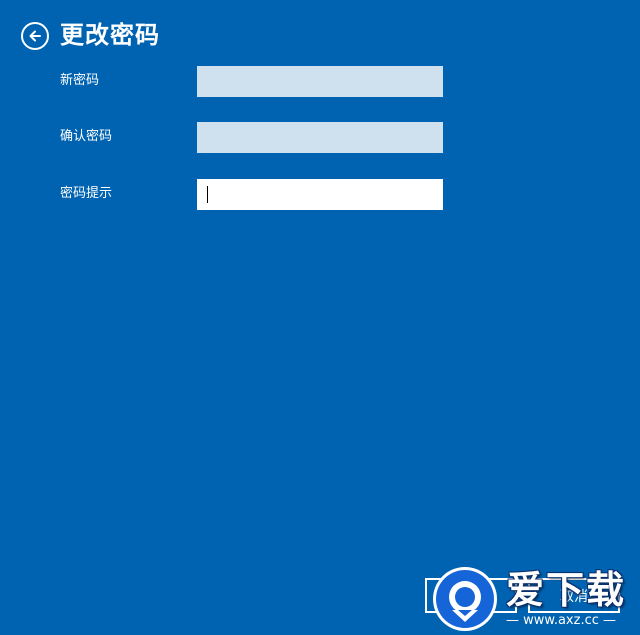 The width and height of the screenshot is (640, 635). Describe the element at coordinates (86, 193) in the screenshot. I see `password-hint-label: 密码提示` at that location.